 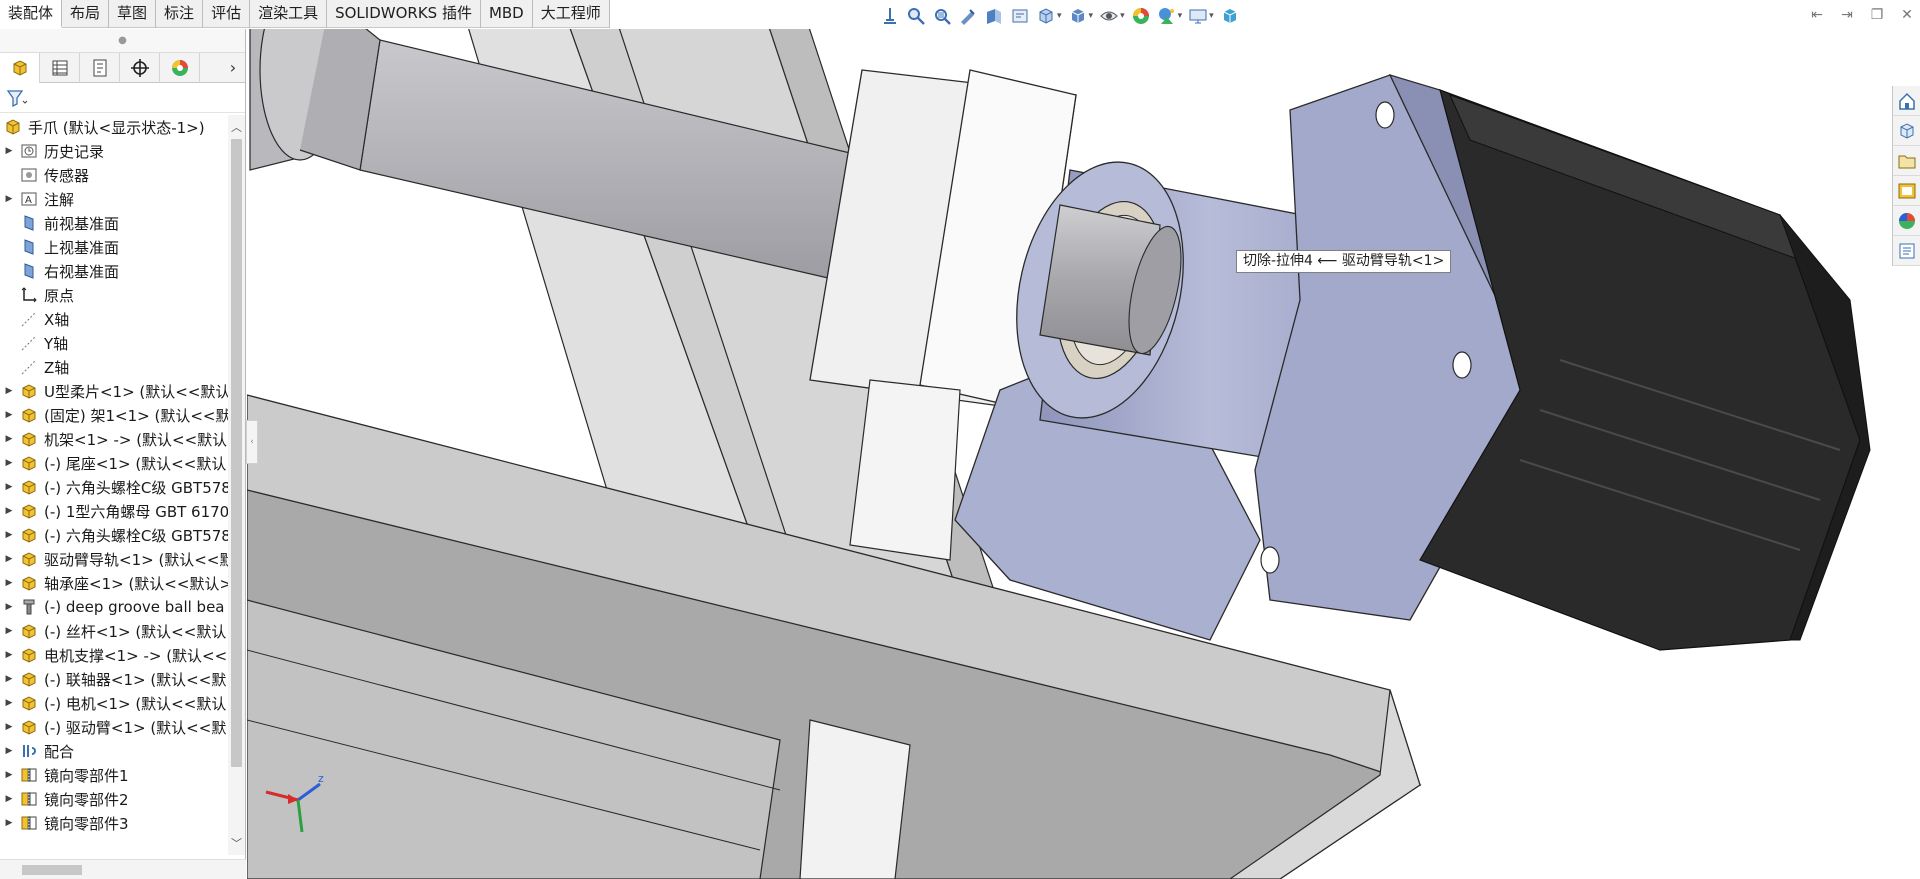 I want to click on panel-grip: ●, so click(x=122, y=41).